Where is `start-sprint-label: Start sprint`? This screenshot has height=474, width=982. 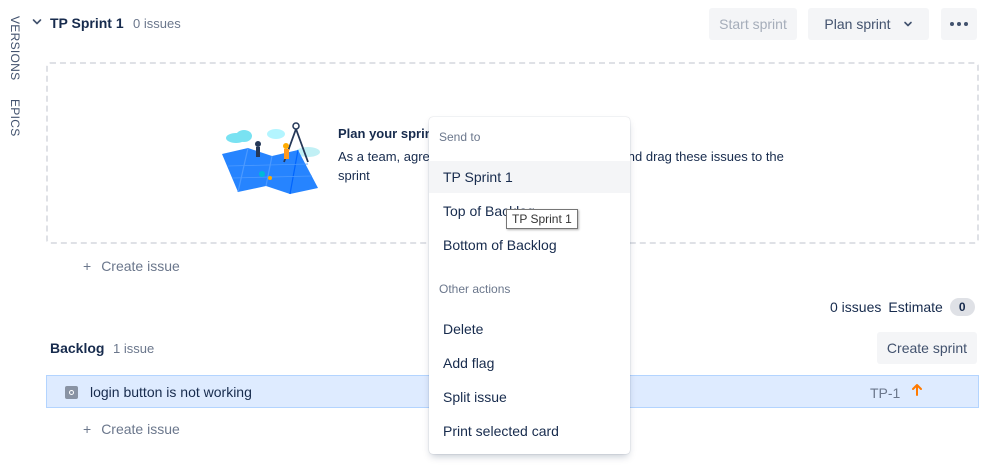 start-sprint-label: Start sprint is located at coordinates (753, 24).